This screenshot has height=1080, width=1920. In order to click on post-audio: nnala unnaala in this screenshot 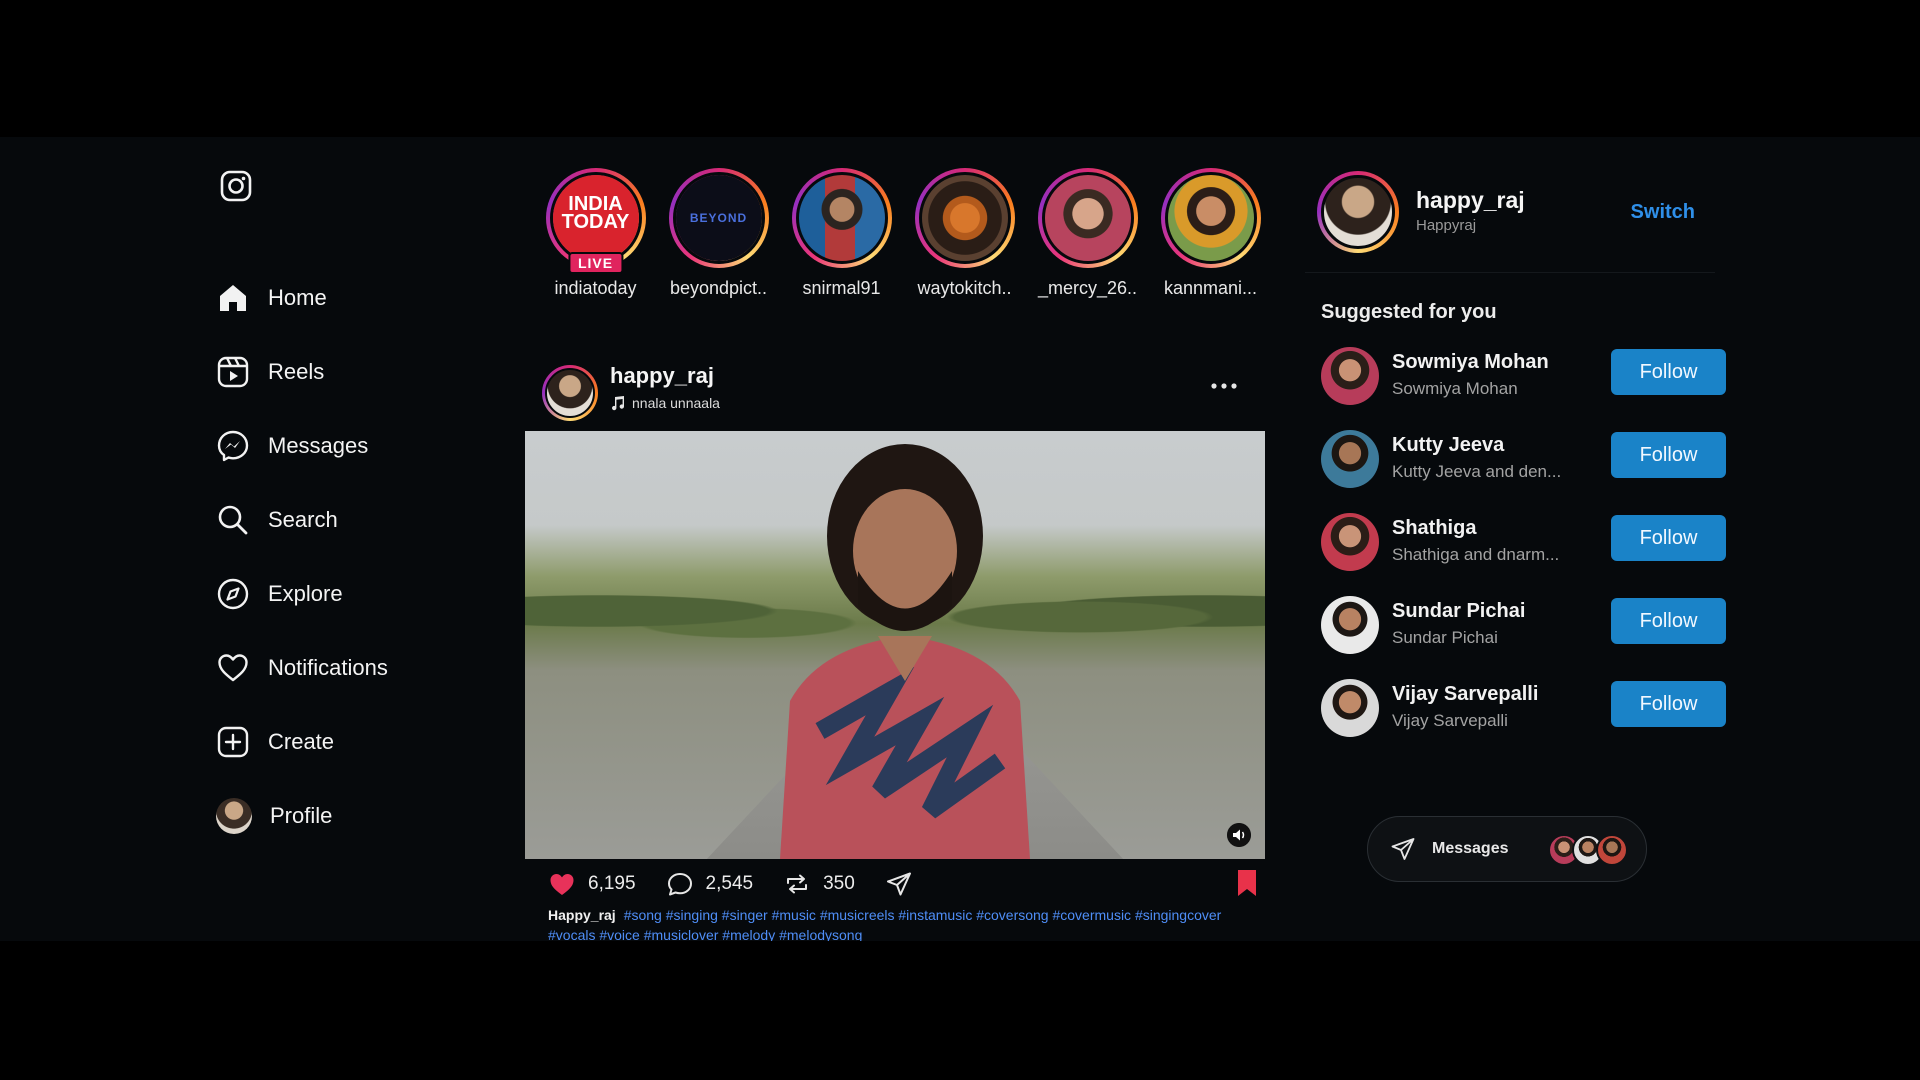, I will do `click(665, 403)`.